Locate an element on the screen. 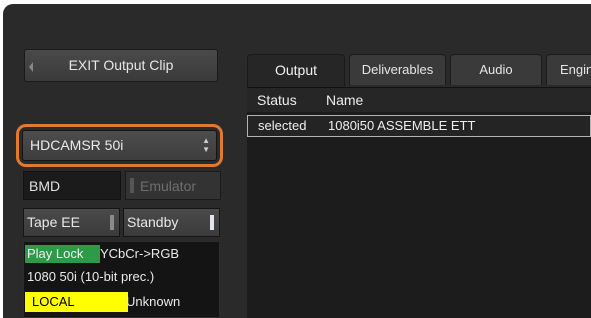 The width and height of the screenshot is (591, 318). table-row: selected 1080i50 ASSEMBLE ETT is located at coordinates (419, 126).